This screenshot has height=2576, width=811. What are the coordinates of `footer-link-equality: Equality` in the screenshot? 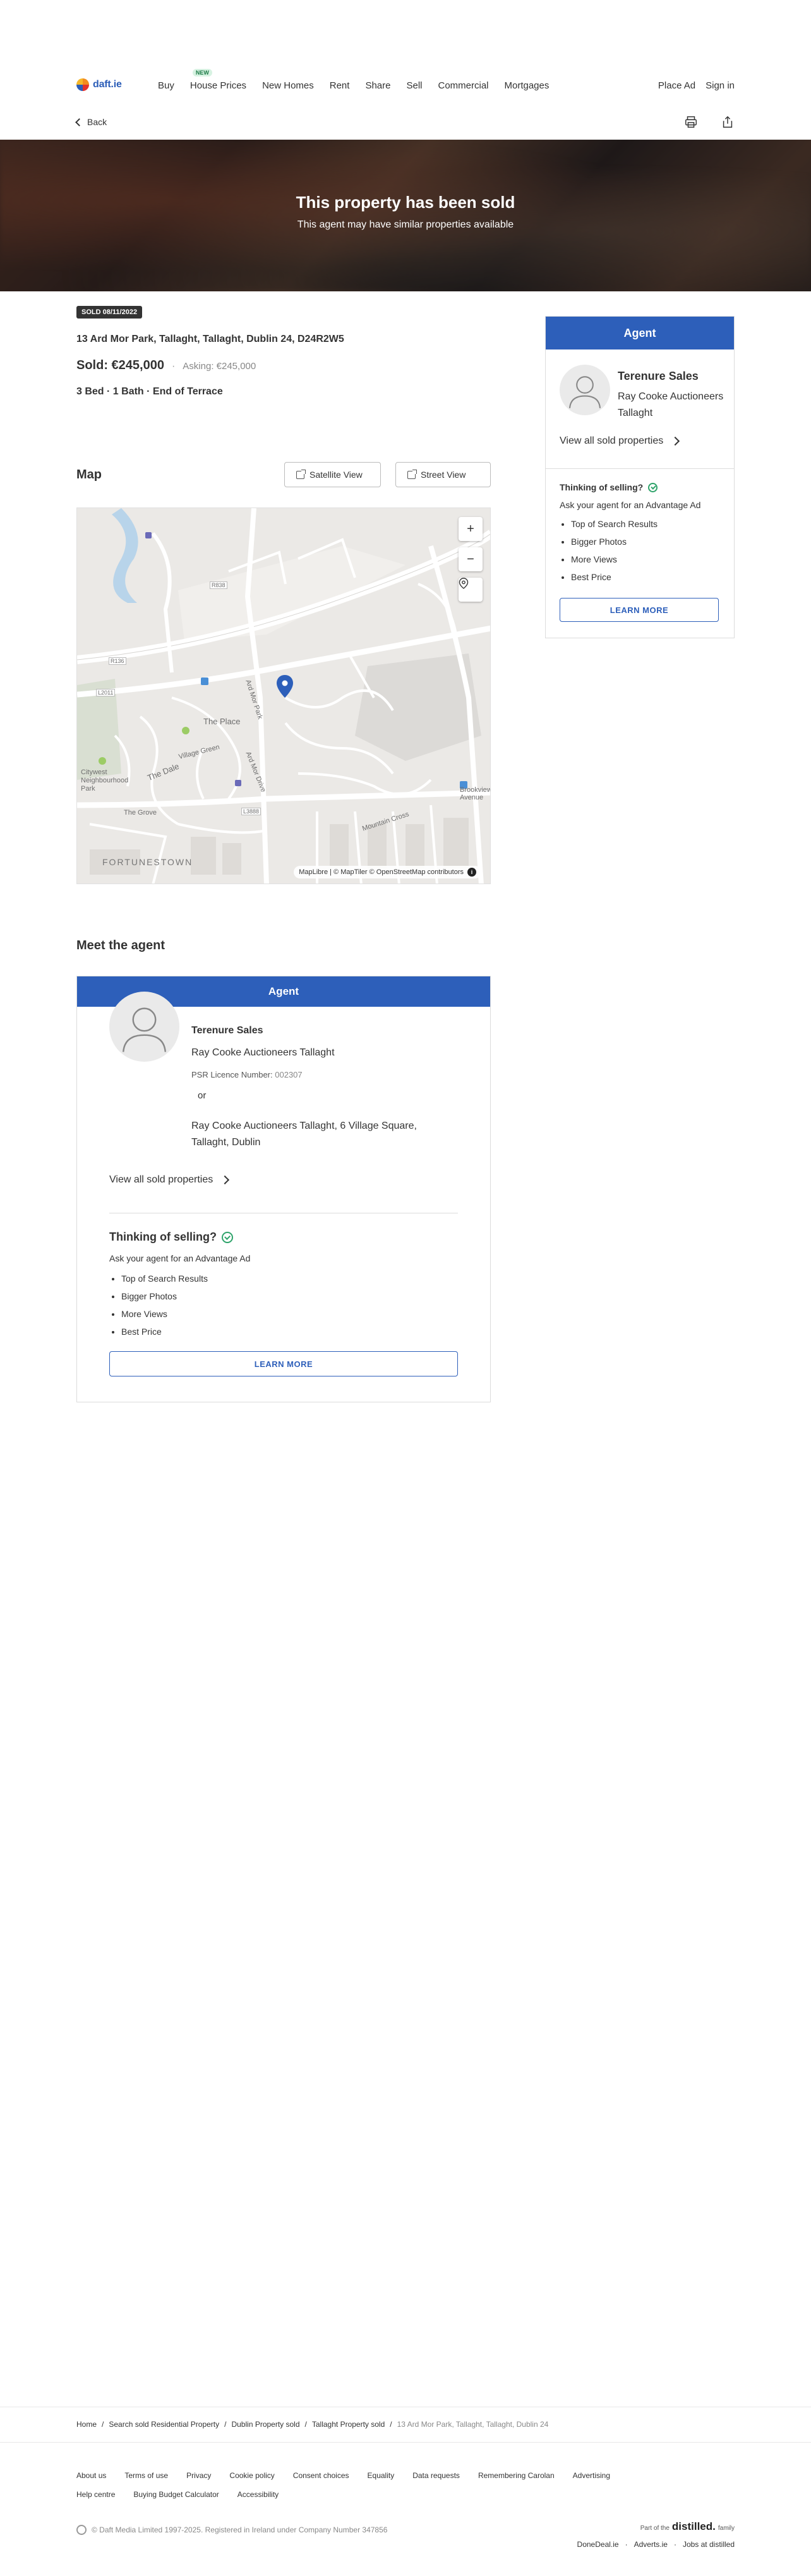 It's located at (381, 2475).